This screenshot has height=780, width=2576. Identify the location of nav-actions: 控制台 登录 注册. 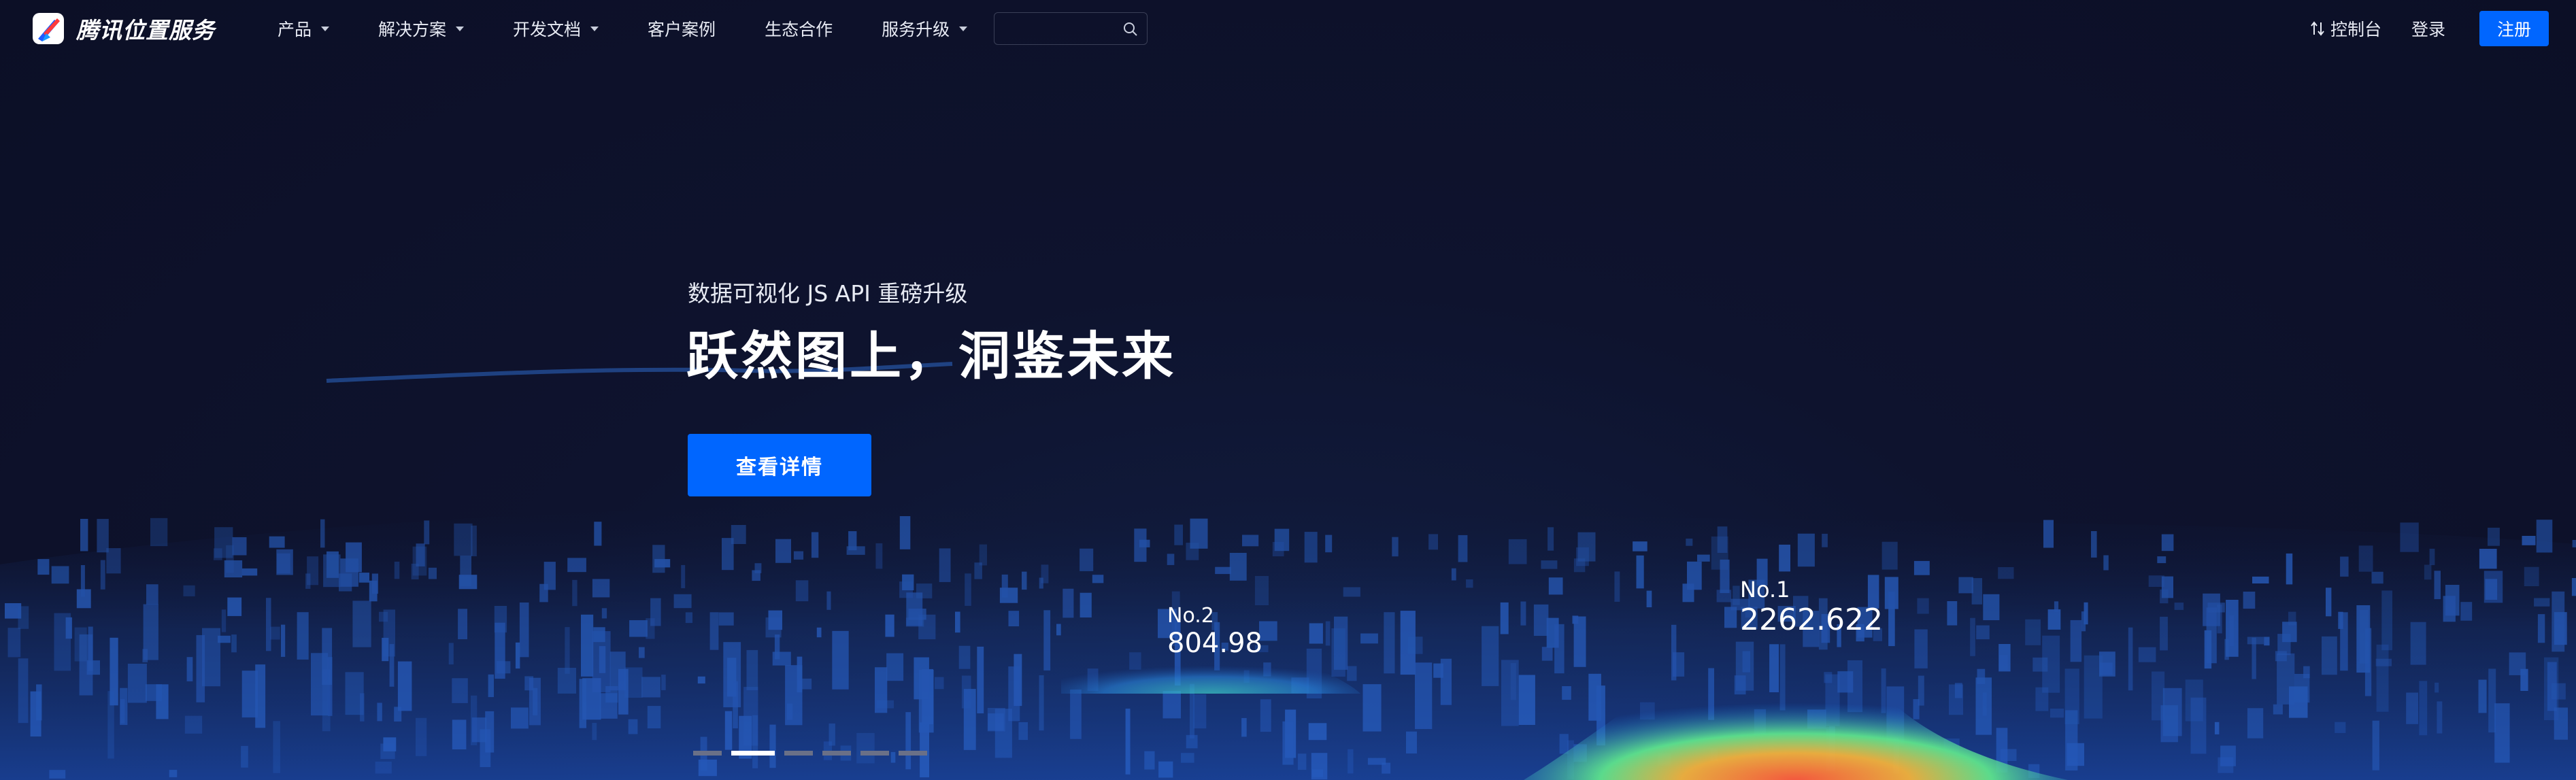
(2429, 28).